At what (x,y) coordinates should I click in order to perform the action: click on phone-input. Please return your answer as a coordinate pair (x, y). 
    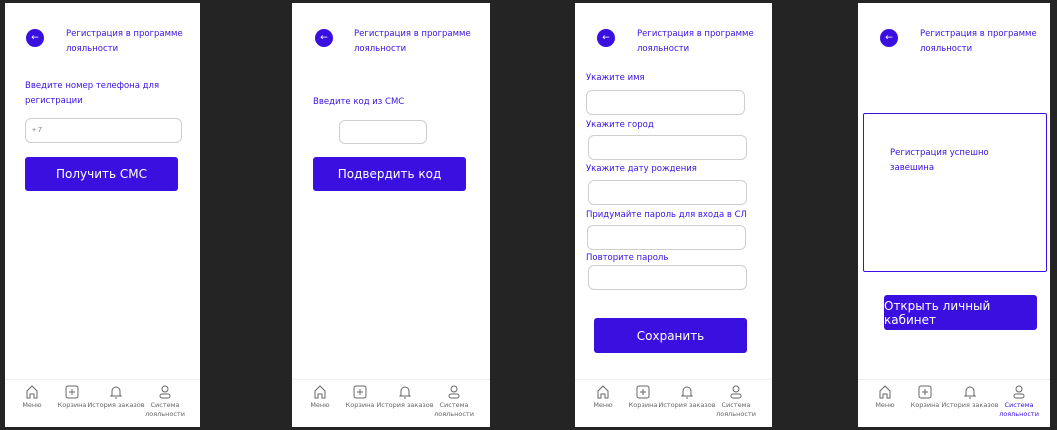
    Looking at the image, I should click on (103, 130).